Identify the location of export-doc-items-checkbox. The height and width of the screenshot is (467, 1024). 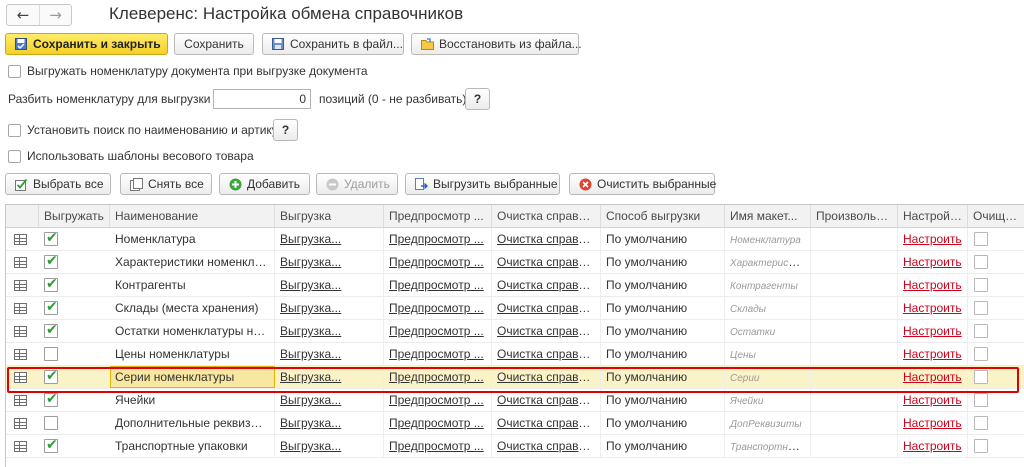
(14, 71).